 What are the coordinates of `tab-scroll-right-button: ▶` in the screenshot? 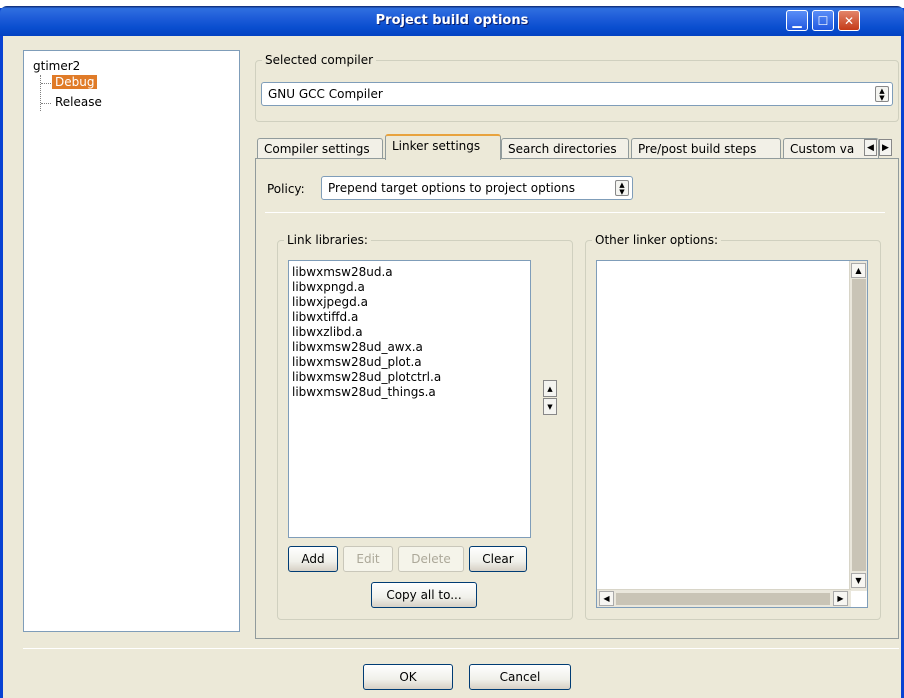 It's located at (885, 147).